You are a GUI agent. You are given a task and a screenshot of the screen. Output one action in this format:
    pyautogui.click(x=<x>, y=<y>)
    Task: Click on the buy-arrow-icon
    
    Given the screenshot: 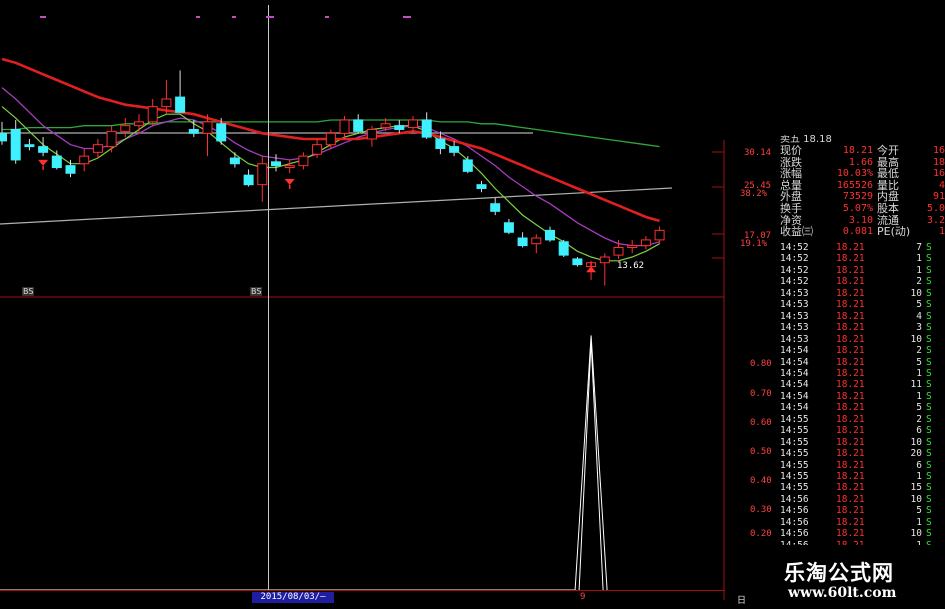 What is the action you would take?
    pyautogui.click(x=591, y=269)
    